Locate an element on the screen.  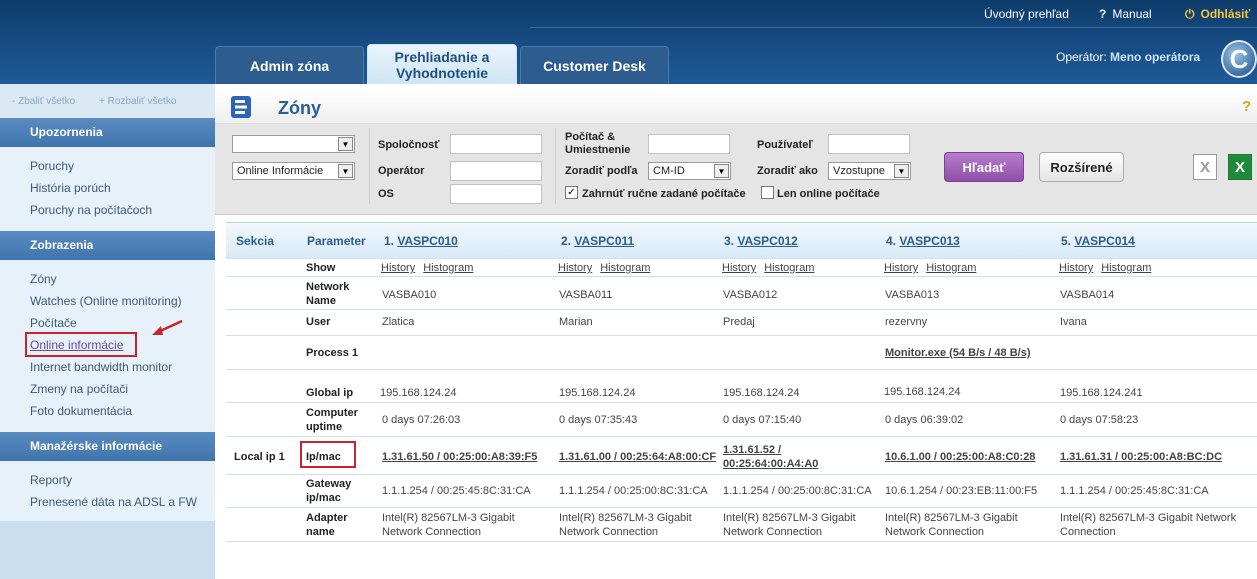
tab-admin-zone: Admin zóna is located at coordinates (289, 65).